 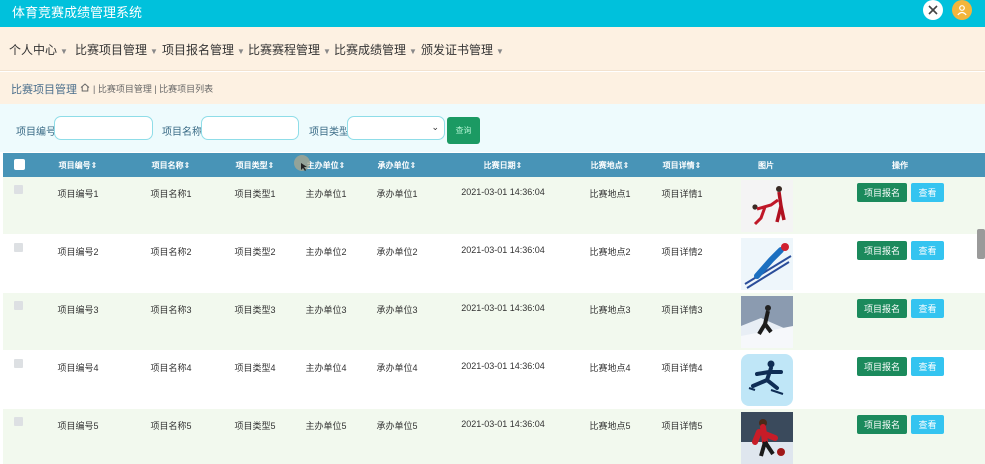 What do you see at coordinates (326, 310) in the screenshot?
I see `cell-host: 主办单位3` at bounding box center [326, 310].